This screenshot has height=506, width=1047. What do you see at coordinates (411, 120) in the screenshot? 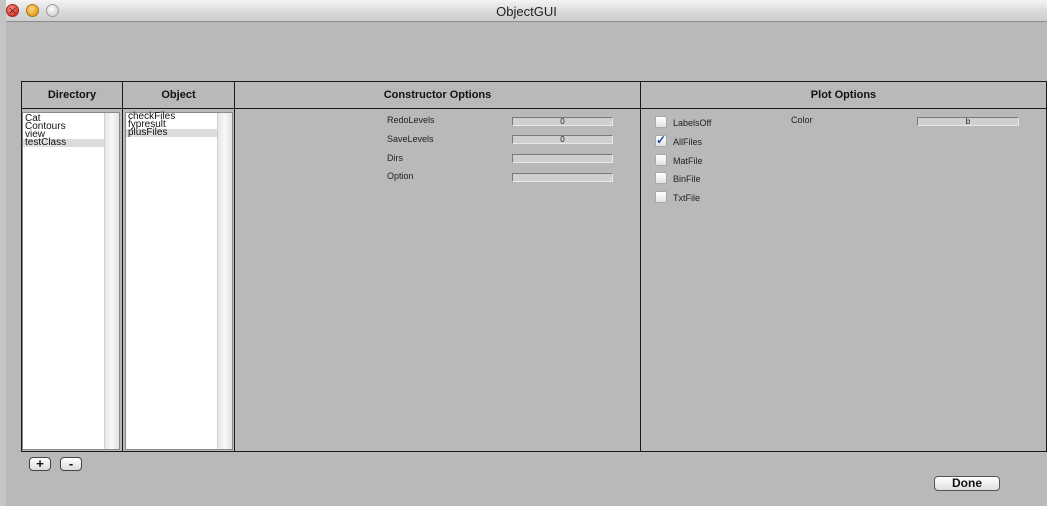
I see `redolevels-label: RedoLevels` at bounding box center [411, 120].